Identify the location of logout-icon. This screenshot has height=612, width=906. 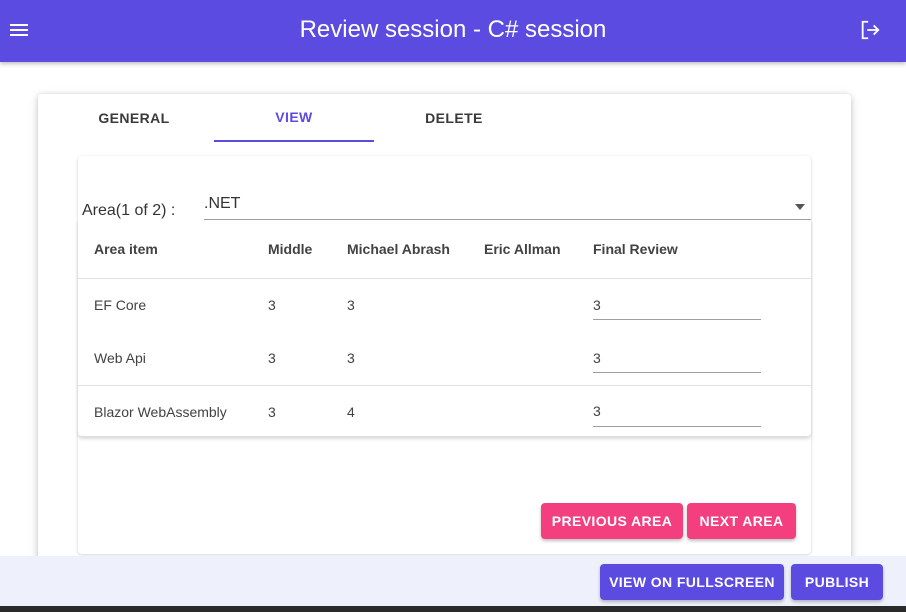
(870, 30).